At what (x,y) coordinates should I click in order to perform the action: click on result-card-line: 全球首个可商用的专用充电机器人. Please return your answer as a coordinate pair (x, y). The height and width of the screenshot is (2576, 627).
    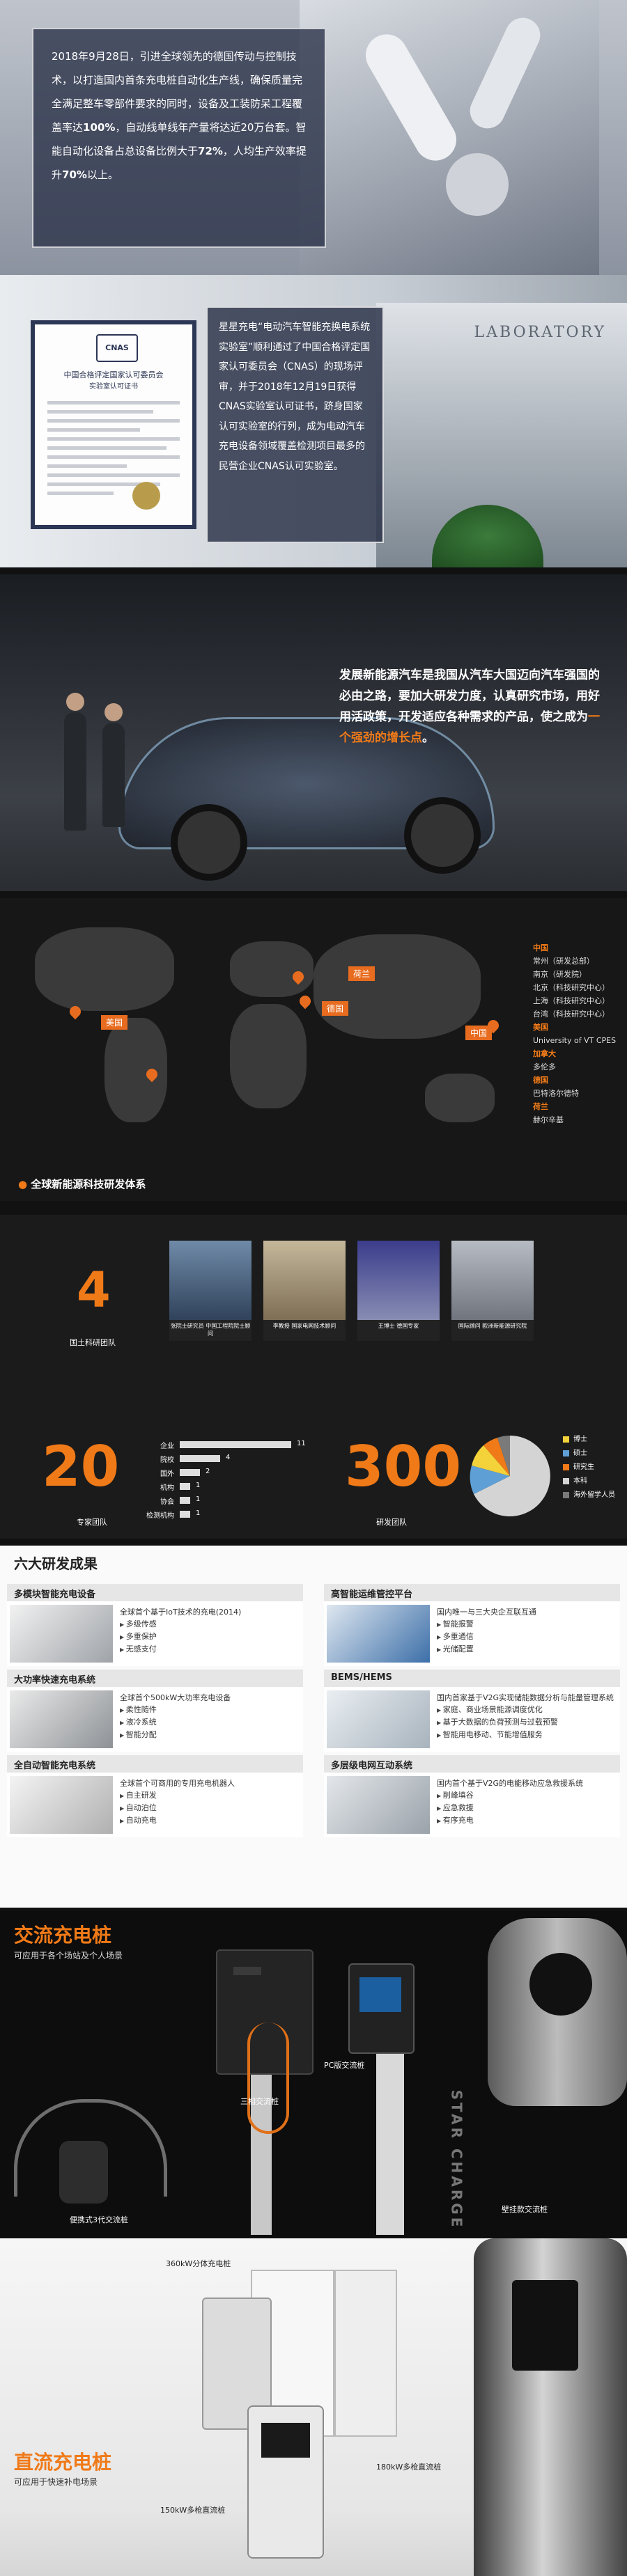
    Looking at the image, I should click on (177, 1783).